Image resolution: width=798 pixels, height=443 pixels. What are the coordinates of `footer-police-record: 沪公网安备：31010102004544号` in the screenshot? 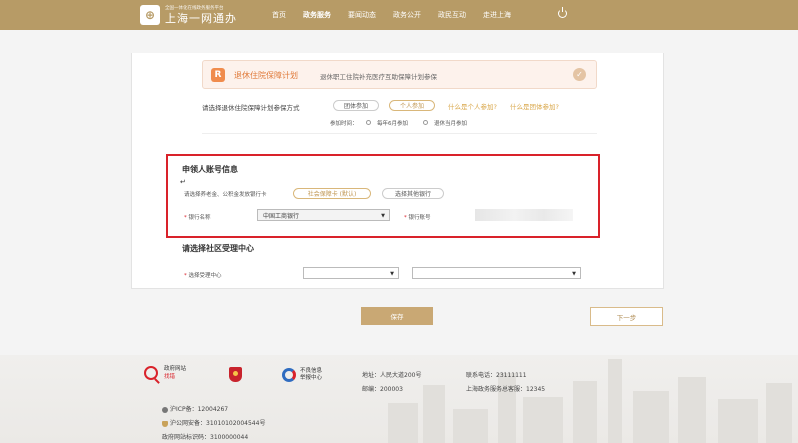 It's located at (213, 422).